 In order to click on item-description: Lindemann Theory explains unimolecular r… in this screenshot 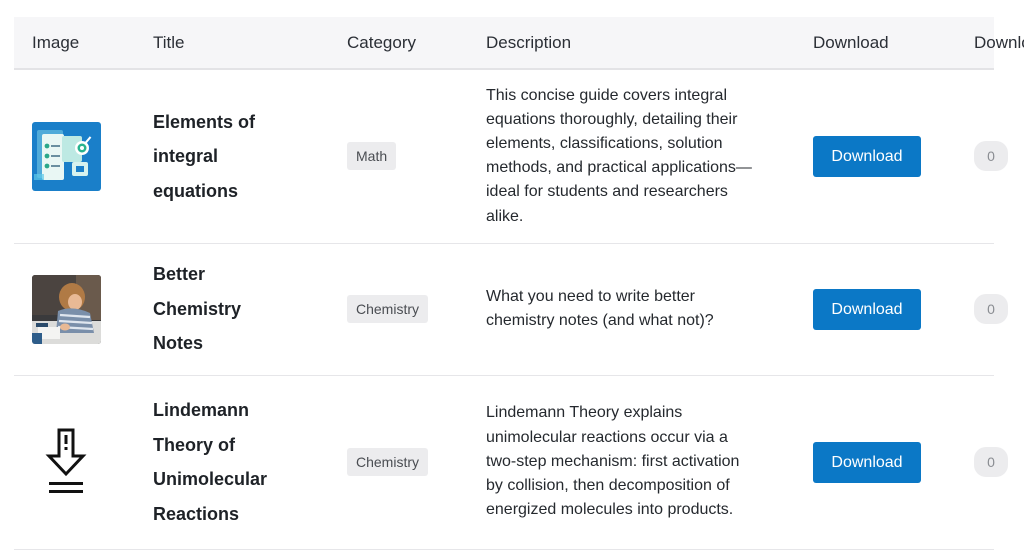, I will do `click(613, 461)`.